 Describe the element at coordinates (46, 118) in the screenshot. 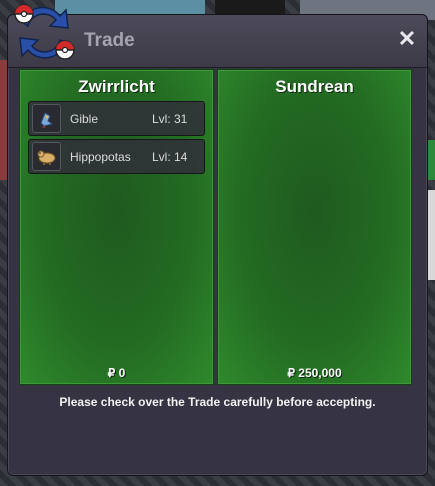

I see `gible-icon` at that location.